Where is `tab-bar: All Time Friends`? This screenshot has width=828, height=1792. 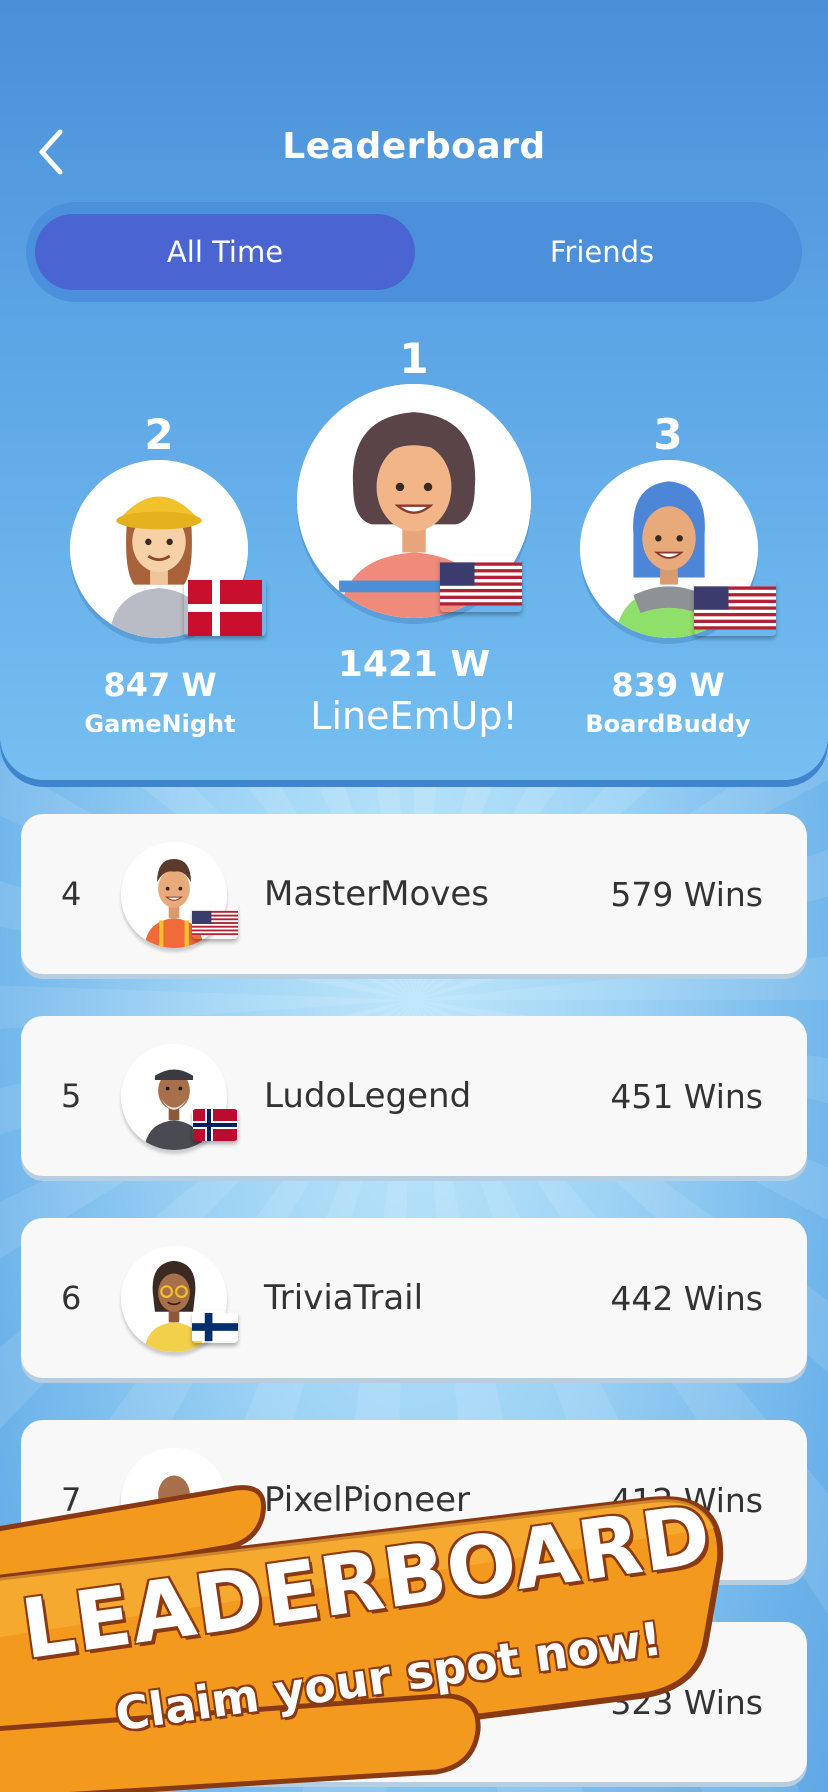
tab-bar: All Time Friends is located at coordinates (414, 252).